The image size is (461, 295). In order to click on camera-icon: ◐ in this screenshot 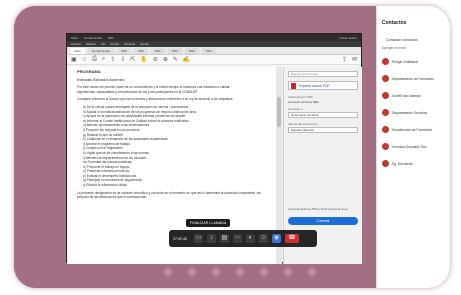, I will do `click(250, 238)`.